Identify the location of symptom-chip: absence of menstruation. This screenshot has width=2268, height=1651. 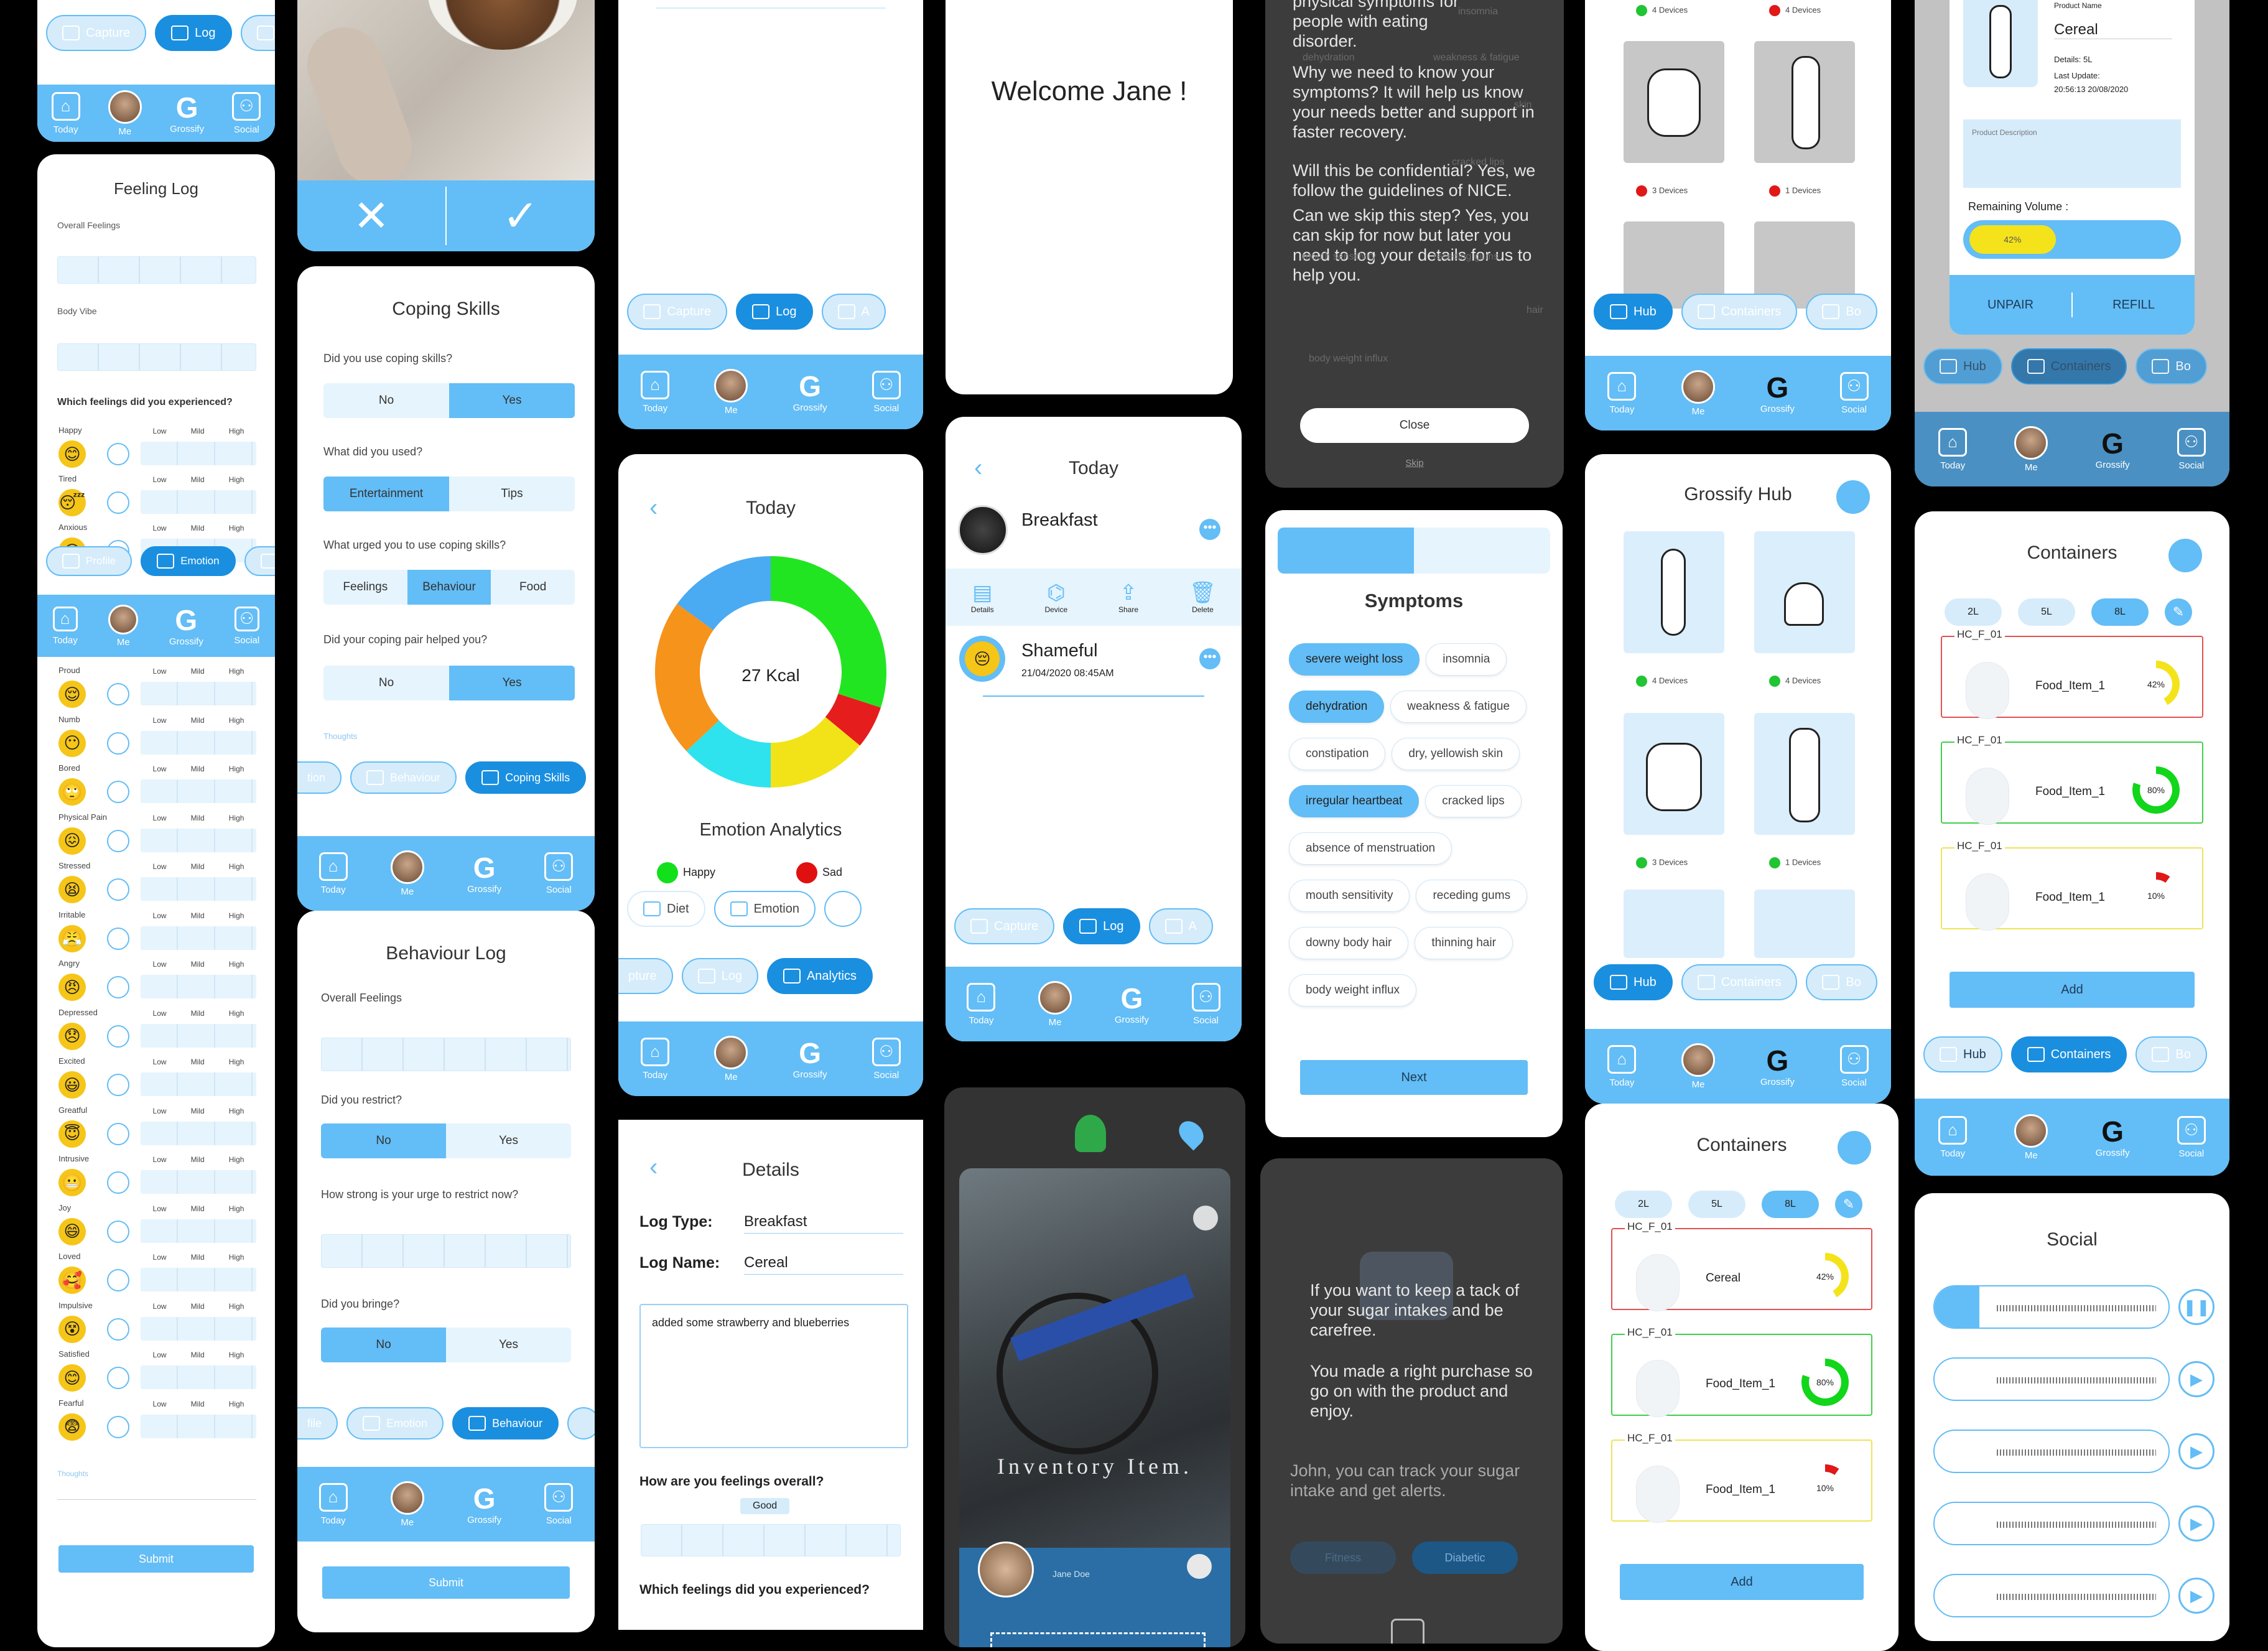
(1370, 849).